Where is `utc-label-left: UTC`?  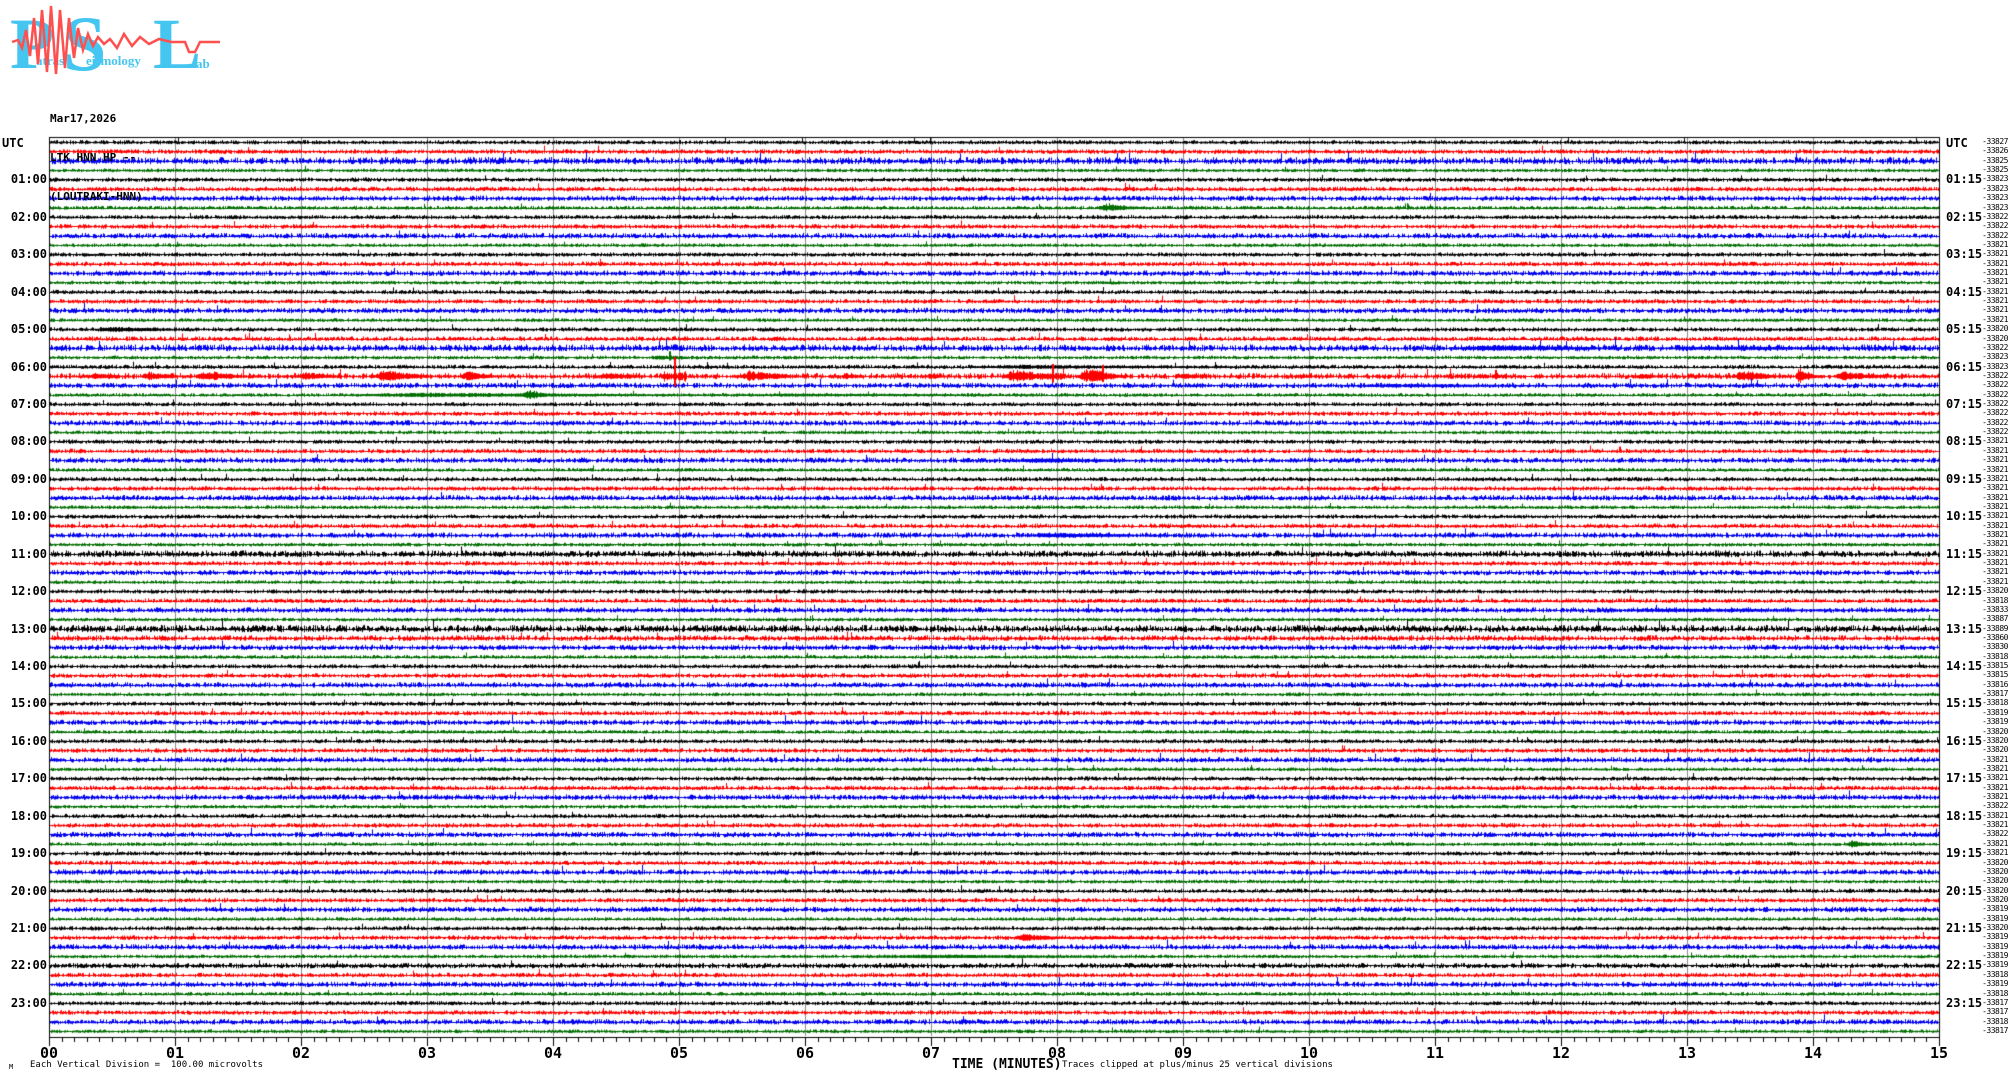 utc-label-left: UTC is located at coordinates (13, 143).